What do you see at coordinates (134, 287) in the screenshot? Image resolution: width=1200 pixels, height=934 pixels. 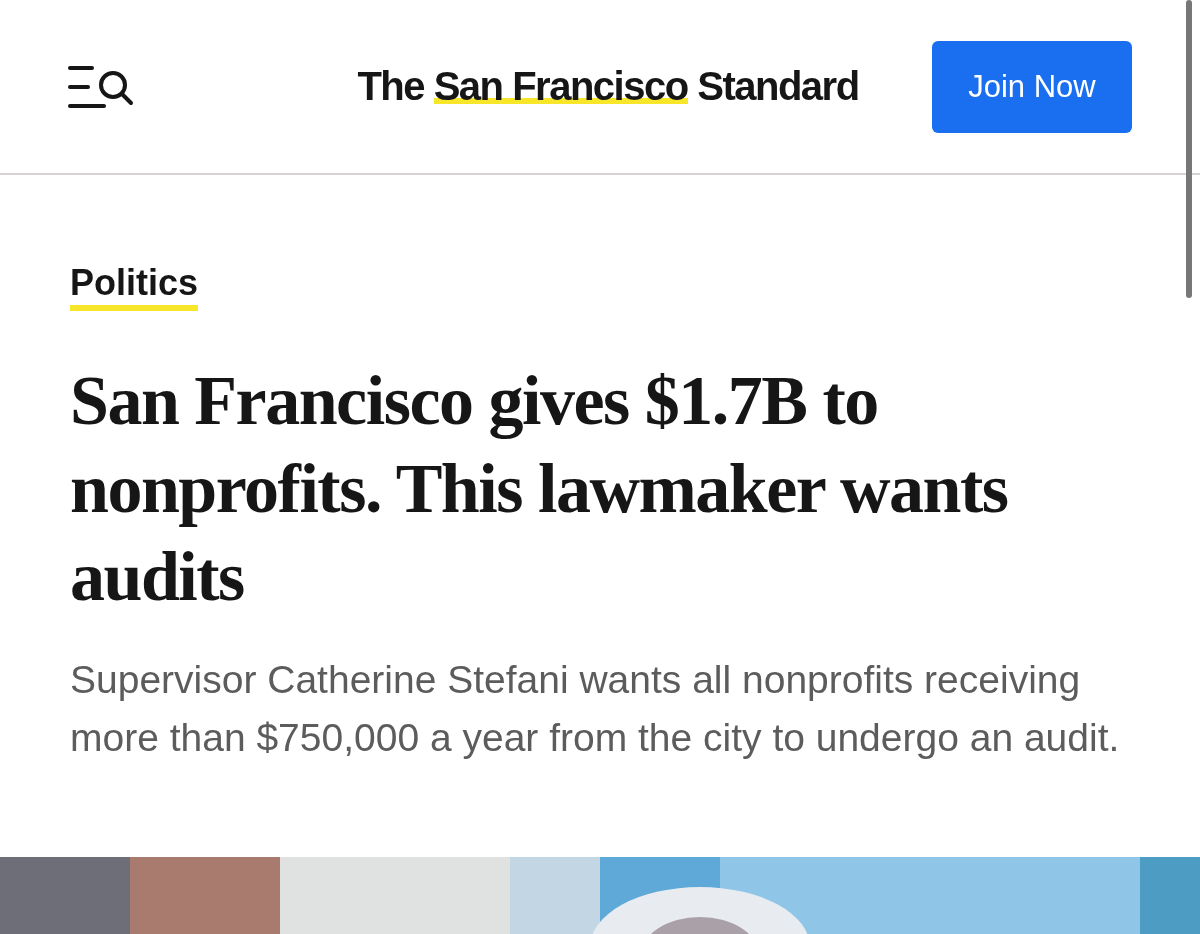 I see `section-link: Politics` at bounding box center [134, 287].